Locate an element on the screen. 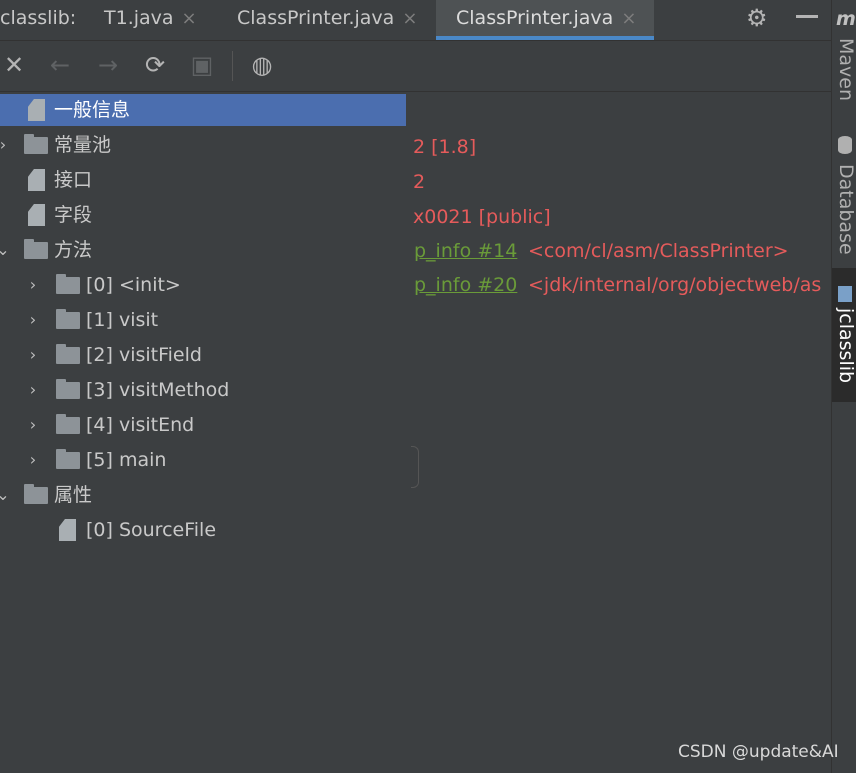 This screenshot has height=773, width=856. tree-node-method: › [0] <init> is located at coordinates (203, 285).